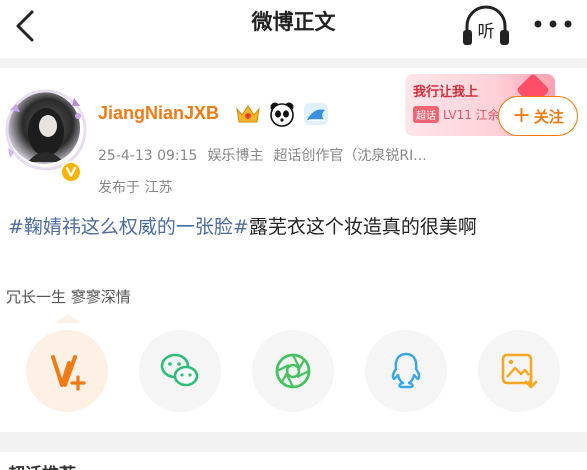 Image resolution: width=587 pixels, height=470 pixels. Describe the element at coordinates (68, 318) in the screenshot. I see `selection-pointer` at that location.